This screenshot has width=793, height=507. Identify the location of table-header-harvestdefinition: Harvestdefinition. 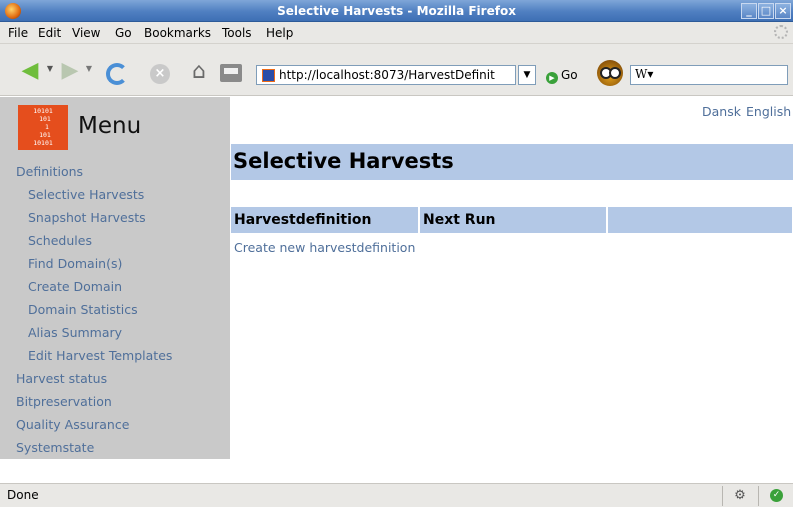
(324, 220).